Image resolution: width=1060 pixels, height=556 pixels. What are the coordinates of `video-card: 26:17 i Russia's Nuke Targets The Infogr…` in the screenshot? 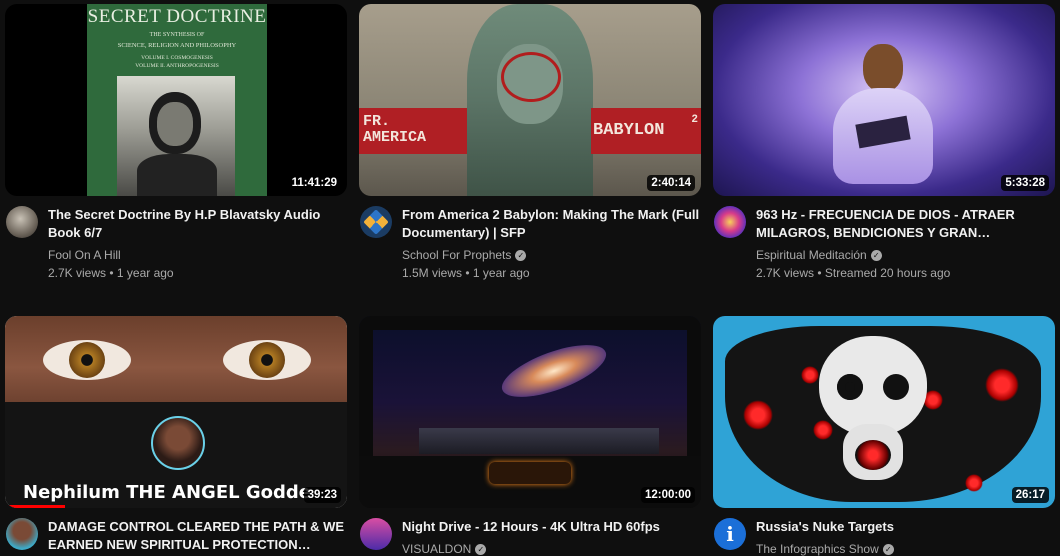 It's located at (884, 436).